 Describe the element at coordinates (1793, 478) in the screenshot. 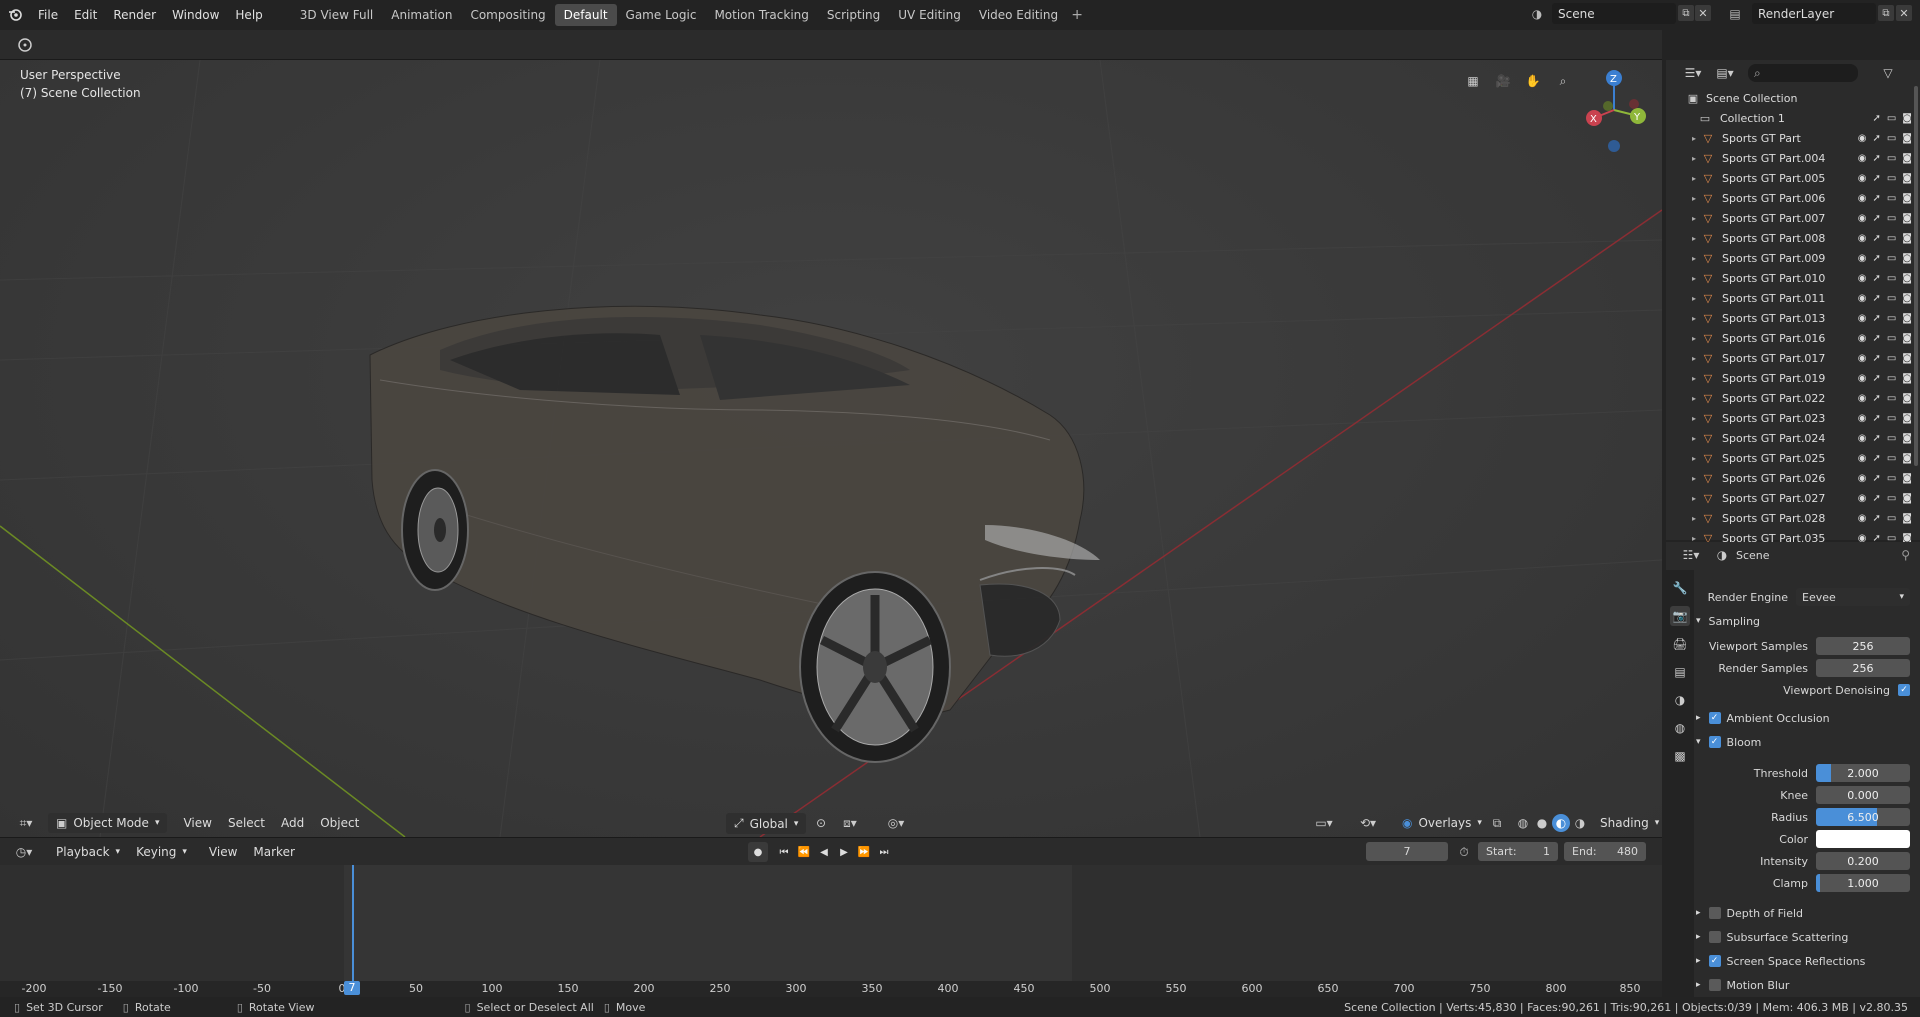

I see `outliner-object-row: ▸ ▽ Sports GT Part.026 ◉ ➚ ▭ ◙` at that location.